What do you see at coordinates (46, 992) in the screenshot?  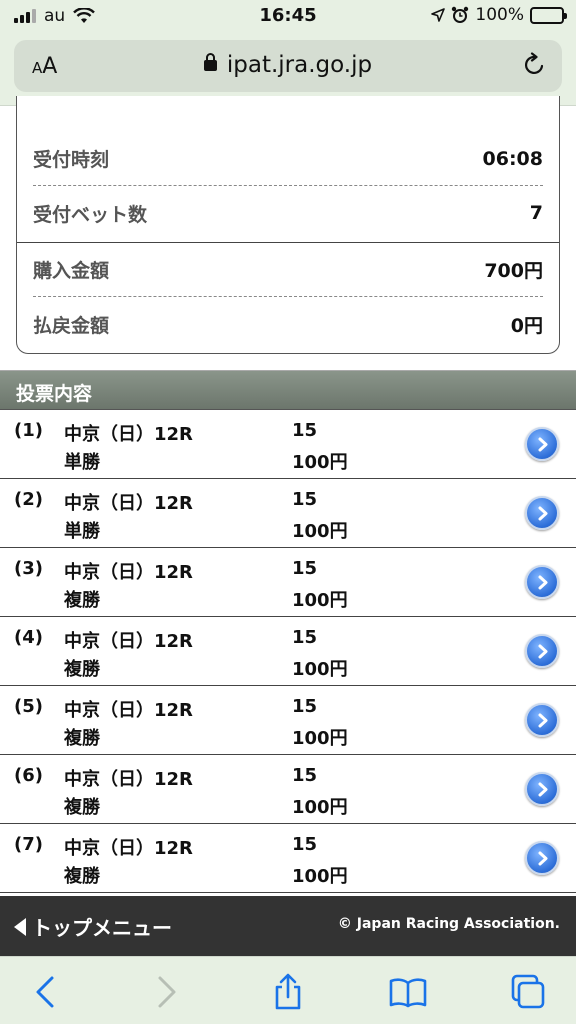 I see `back-icon` at bounding box center [46, 992].